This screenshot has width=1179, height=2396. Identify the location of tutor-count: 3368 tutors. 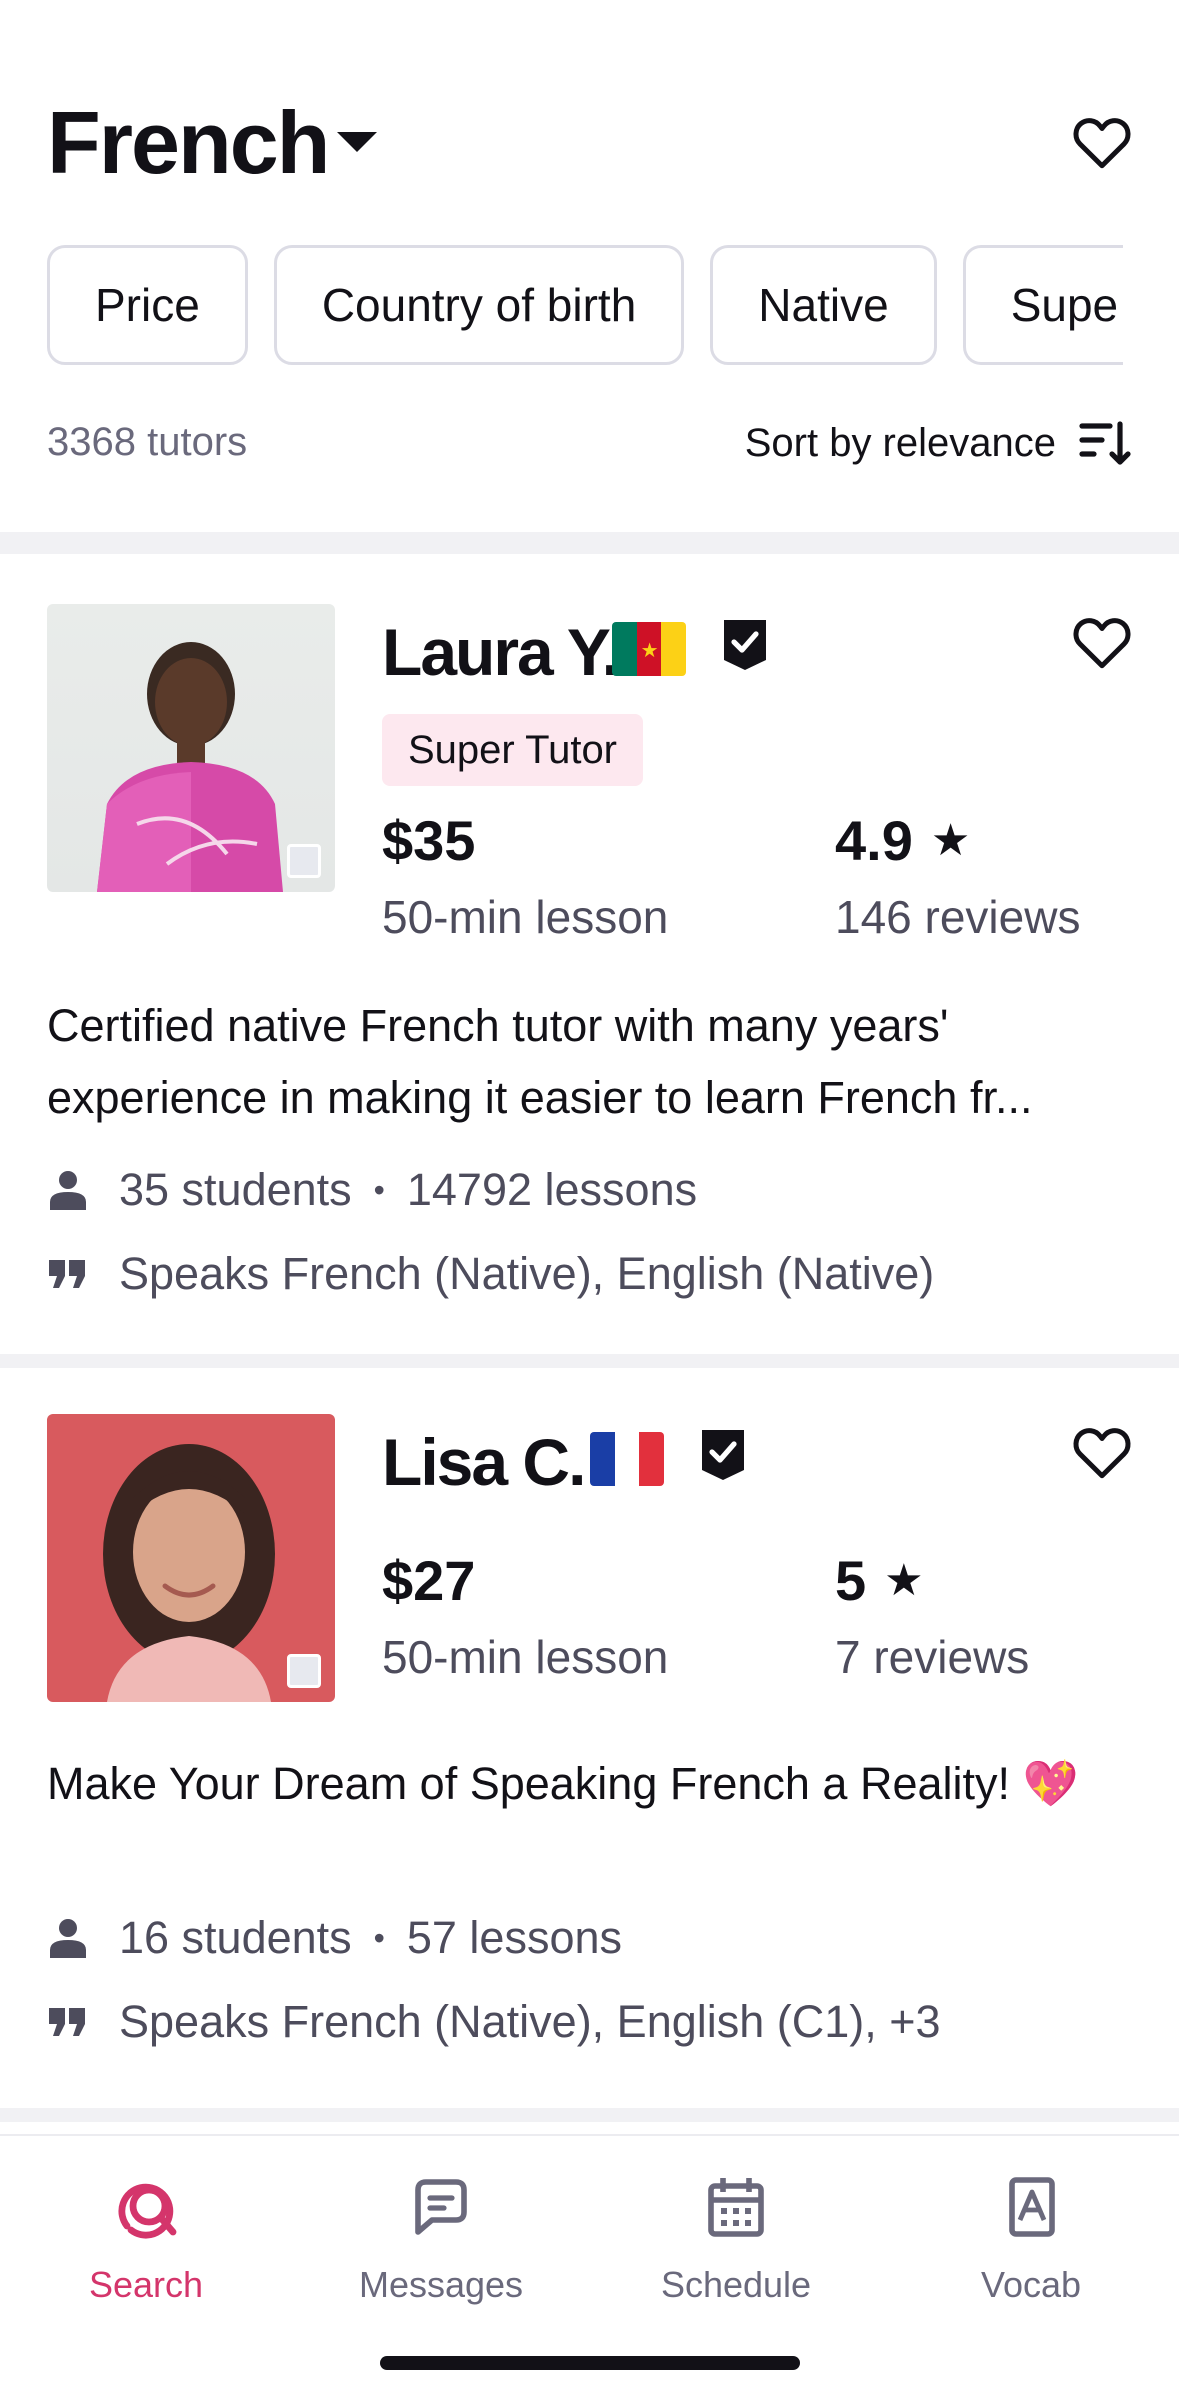
(147, 442).